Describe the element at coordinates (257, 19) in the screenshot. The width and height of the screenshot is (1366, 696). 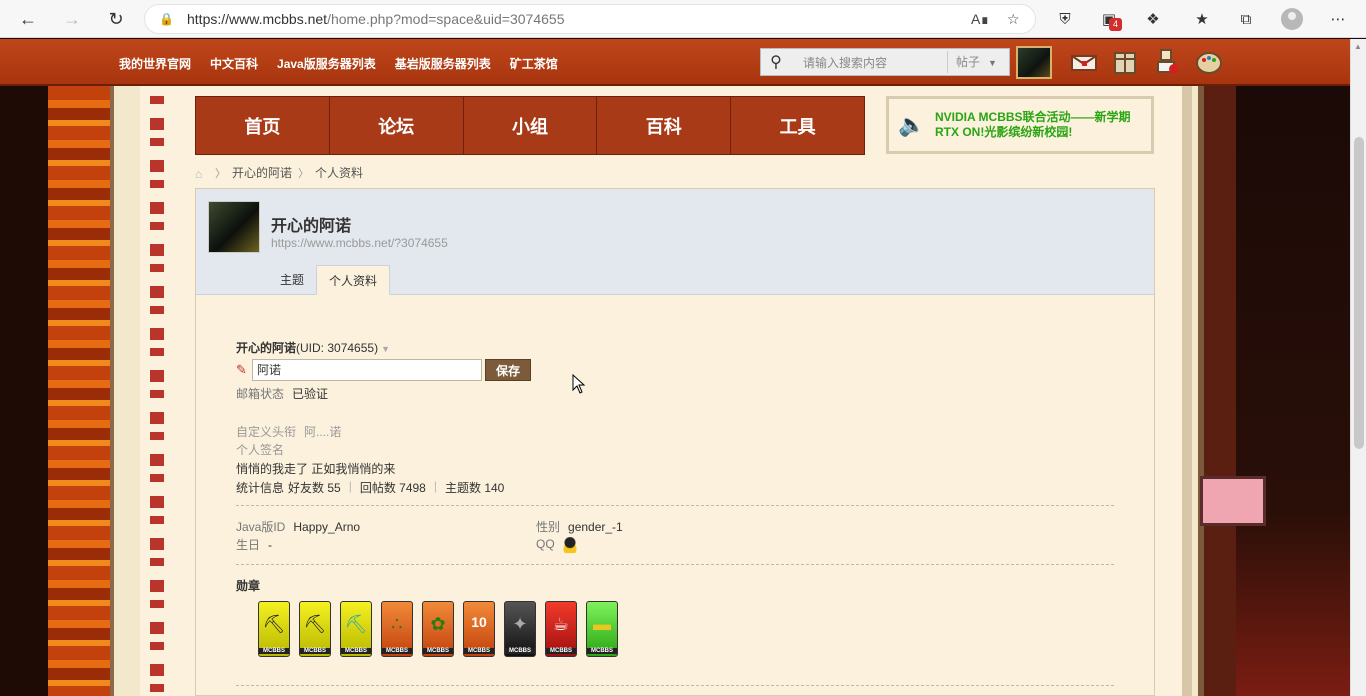
I see `url-host: https://www.mcbbs.net` at that location.